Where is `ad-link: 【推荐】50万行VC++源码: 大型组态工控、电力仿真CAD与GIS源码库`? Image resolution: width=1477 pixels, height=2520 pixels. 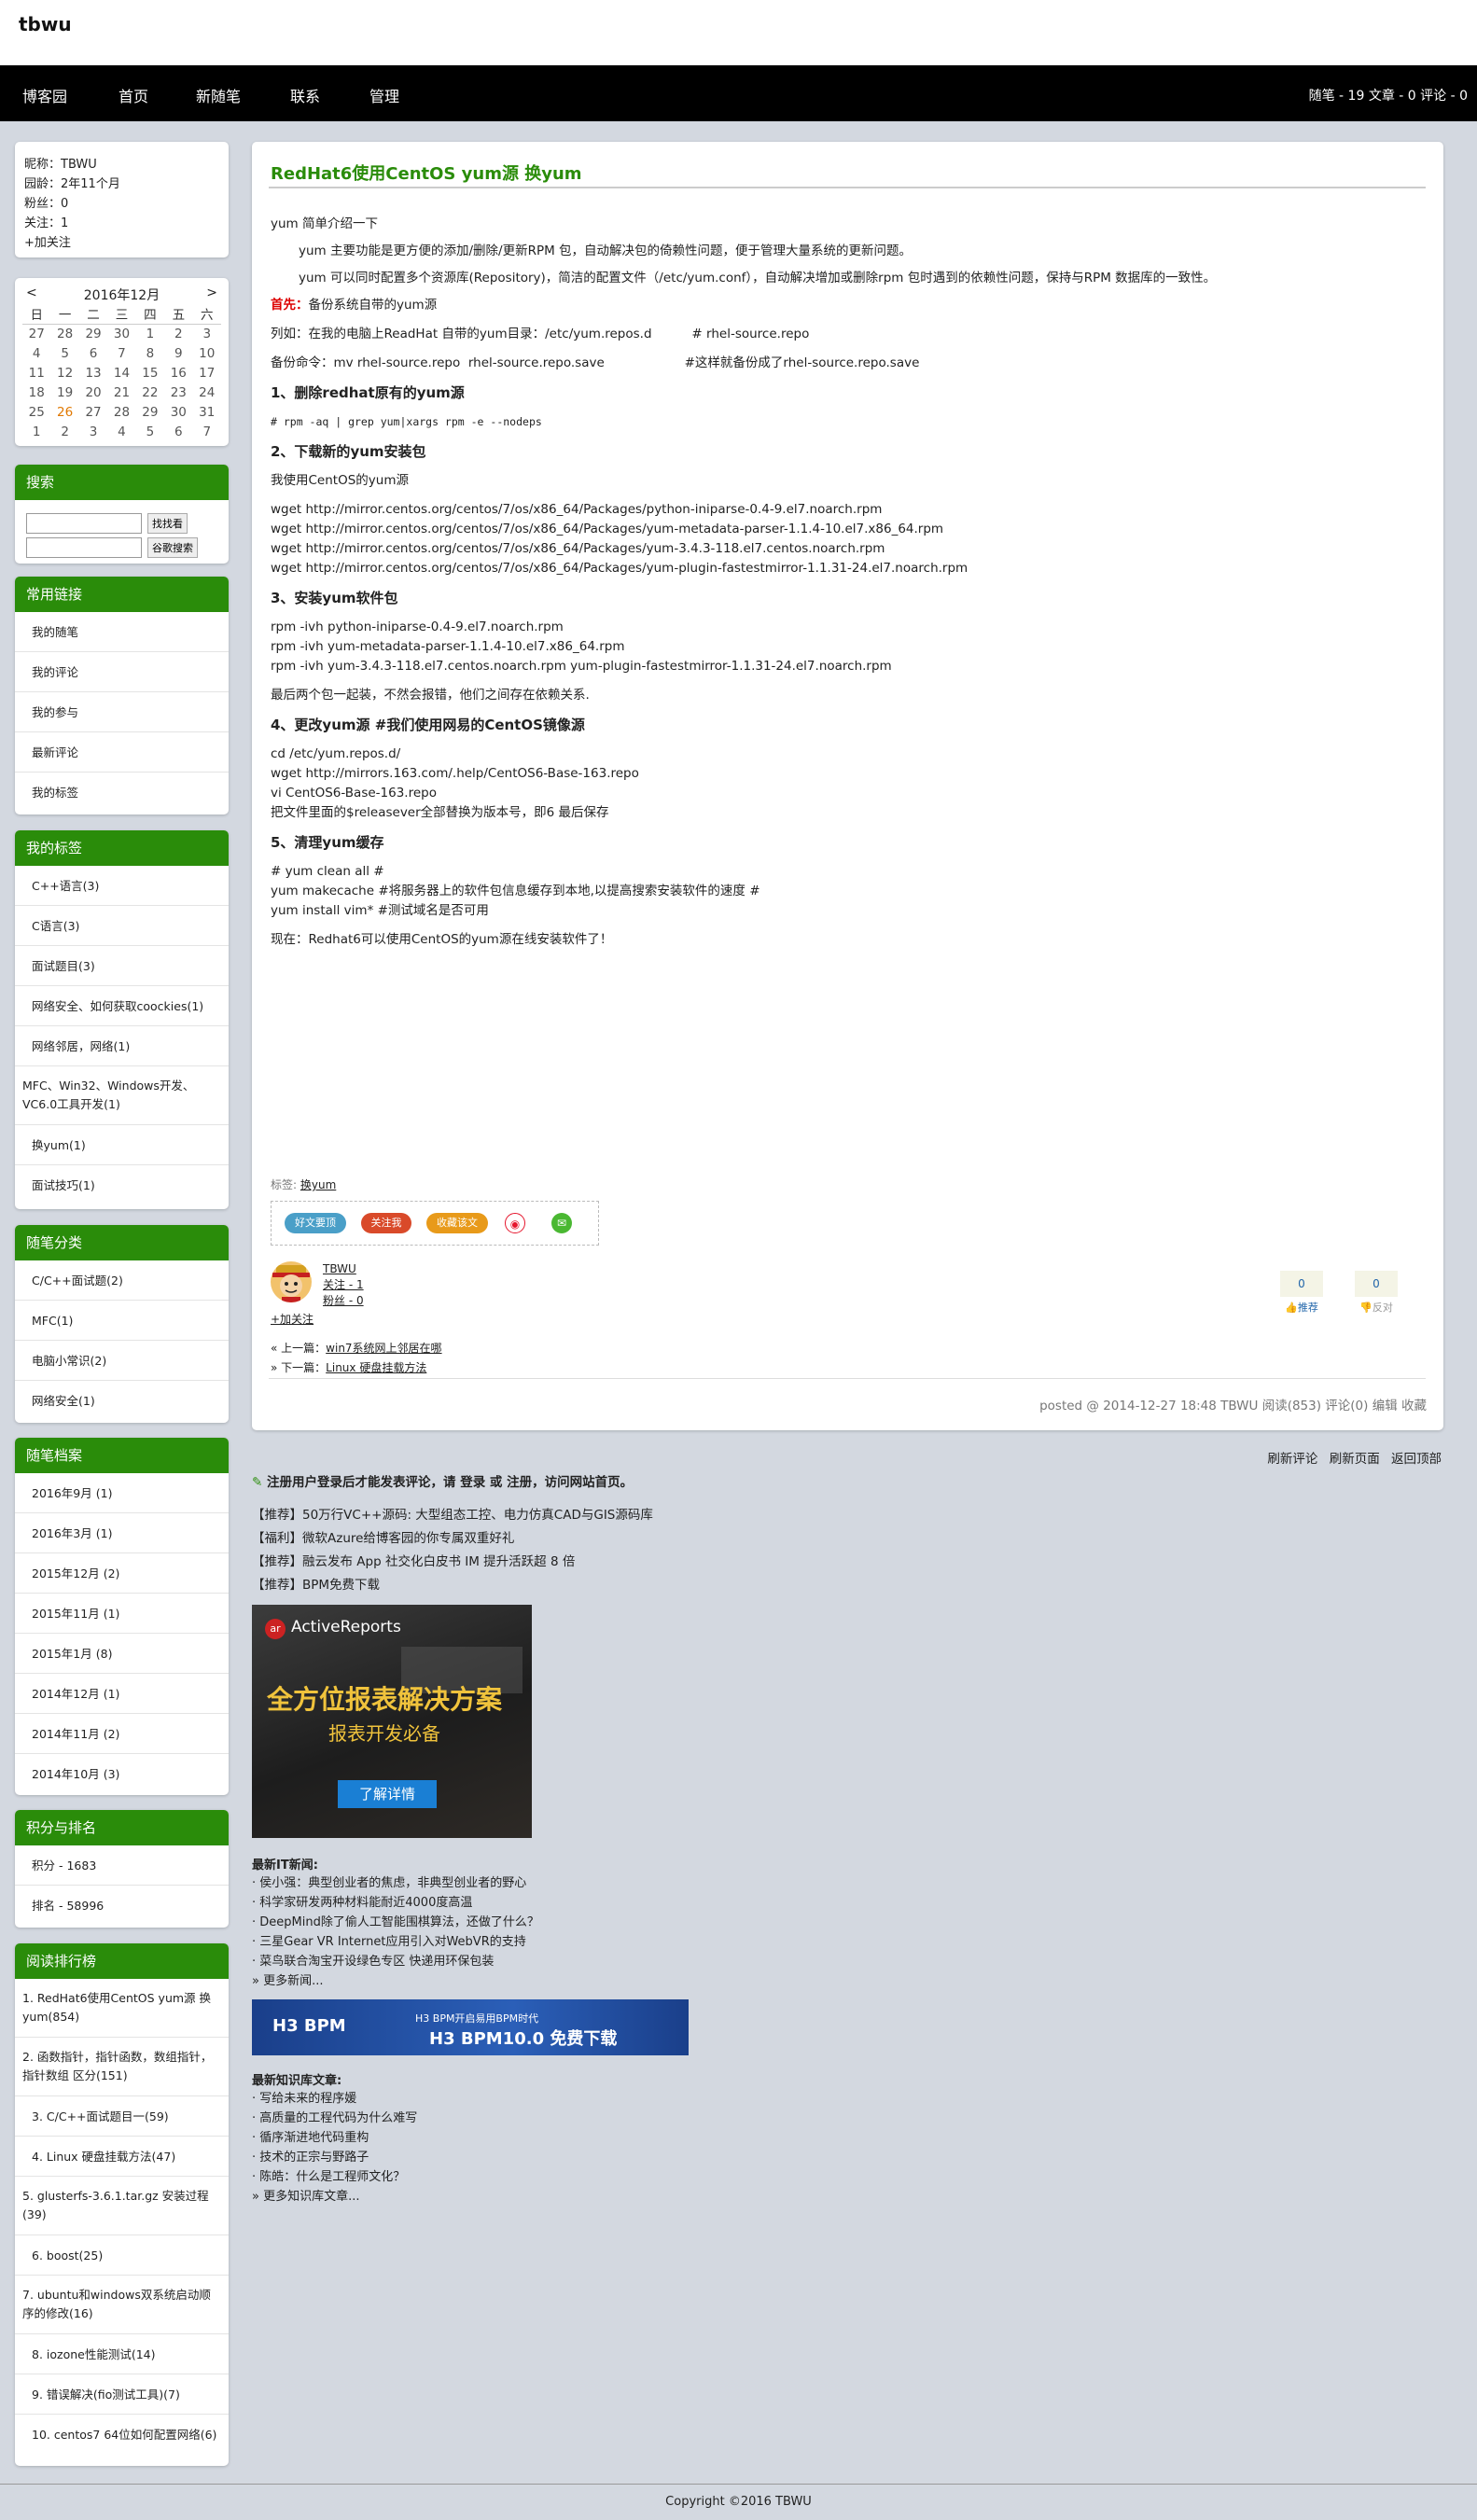 ad-link: 【推荐】50万行VC++源码: 大型组态工控、电力仿真CAD与GIS源码库 is located at coordinates (452, 1515).